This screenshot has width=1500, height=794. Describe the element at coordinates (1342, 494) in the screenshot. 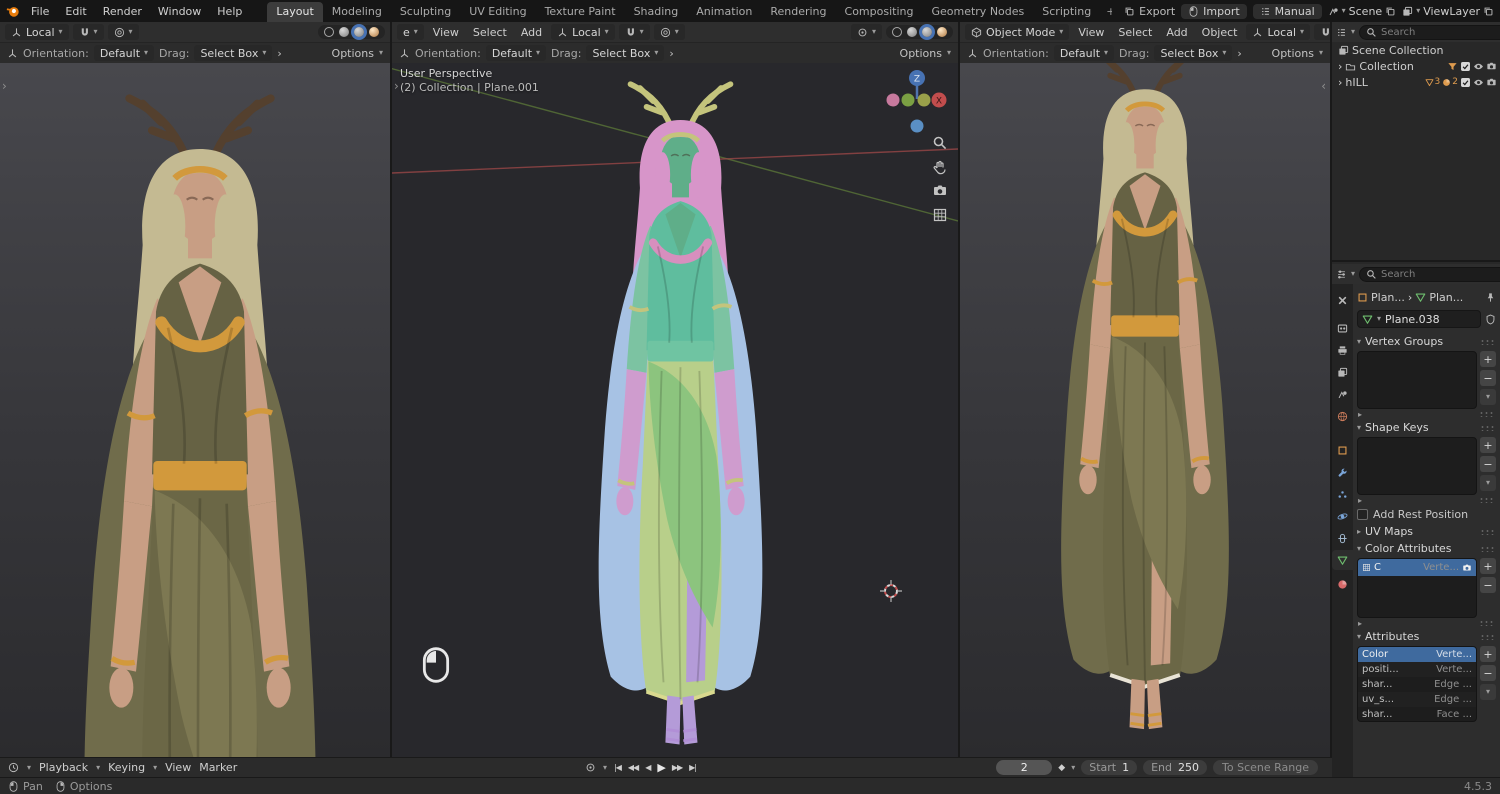

I see `tab-particle-properties` at that location.